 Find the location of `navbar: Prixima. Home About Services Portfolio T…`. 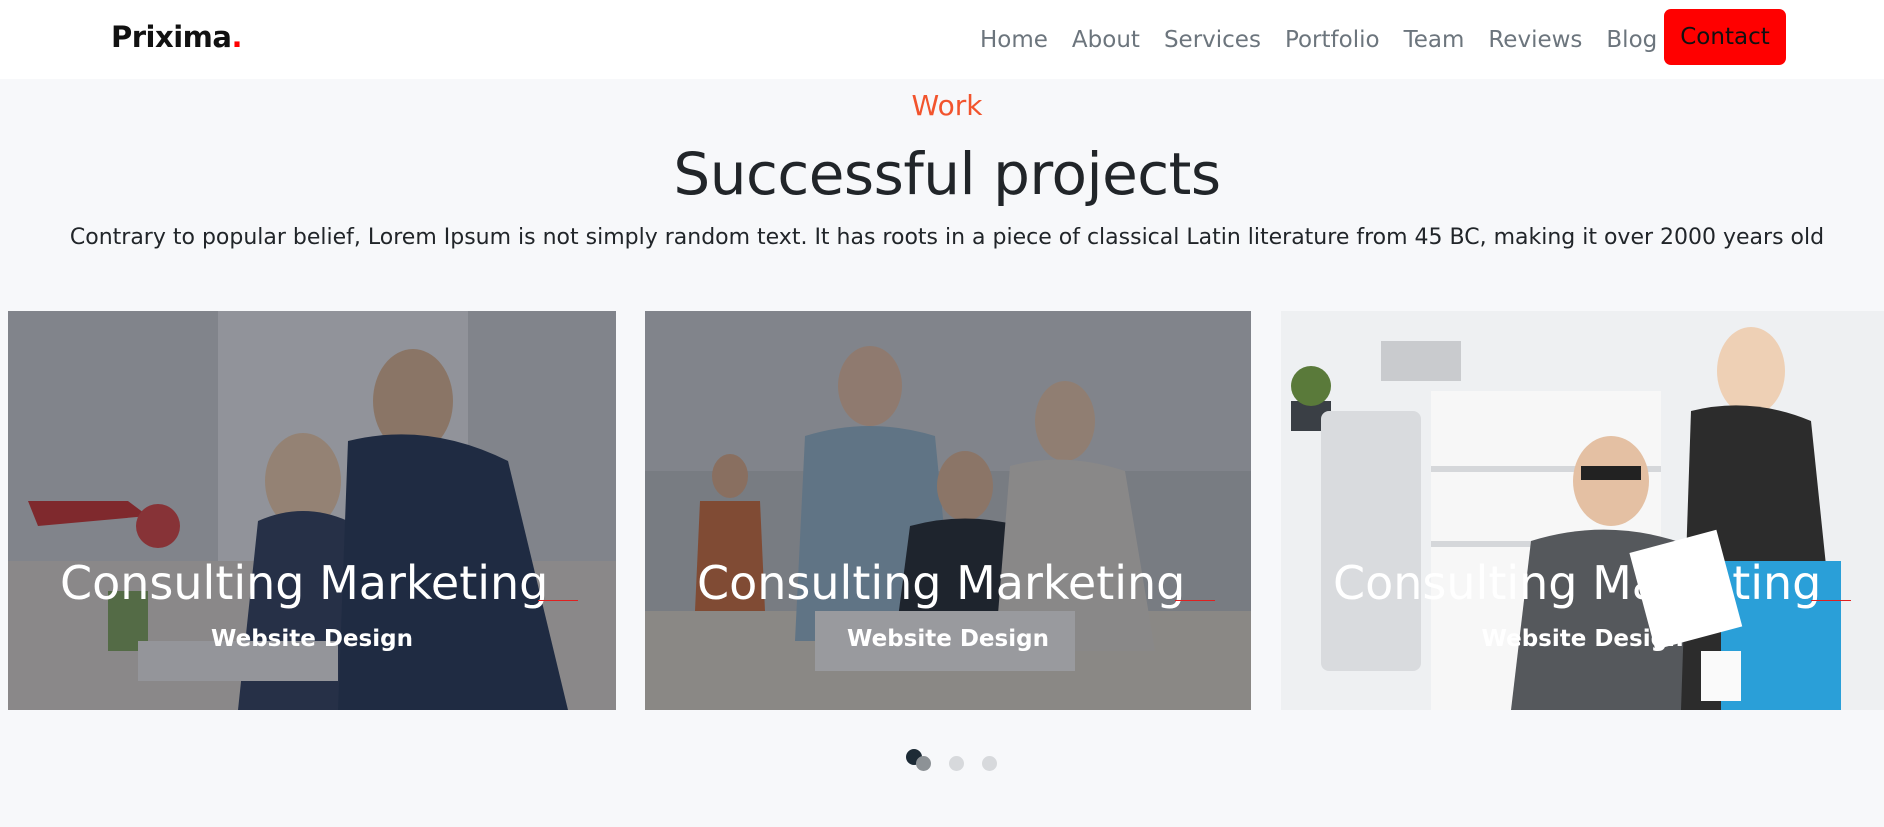

navbar: Prixima. Home About Services Portfolio T… is located at coordinates (942, 39).